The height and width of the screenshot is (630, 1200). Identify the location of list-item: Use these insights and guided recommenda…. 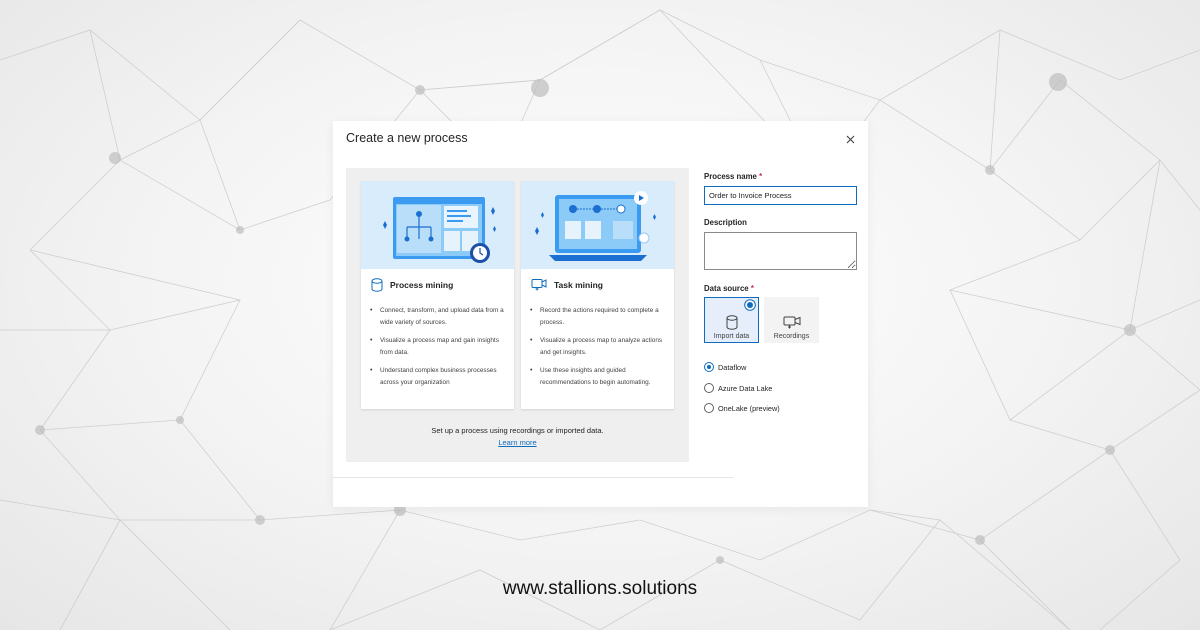
(600, 376).